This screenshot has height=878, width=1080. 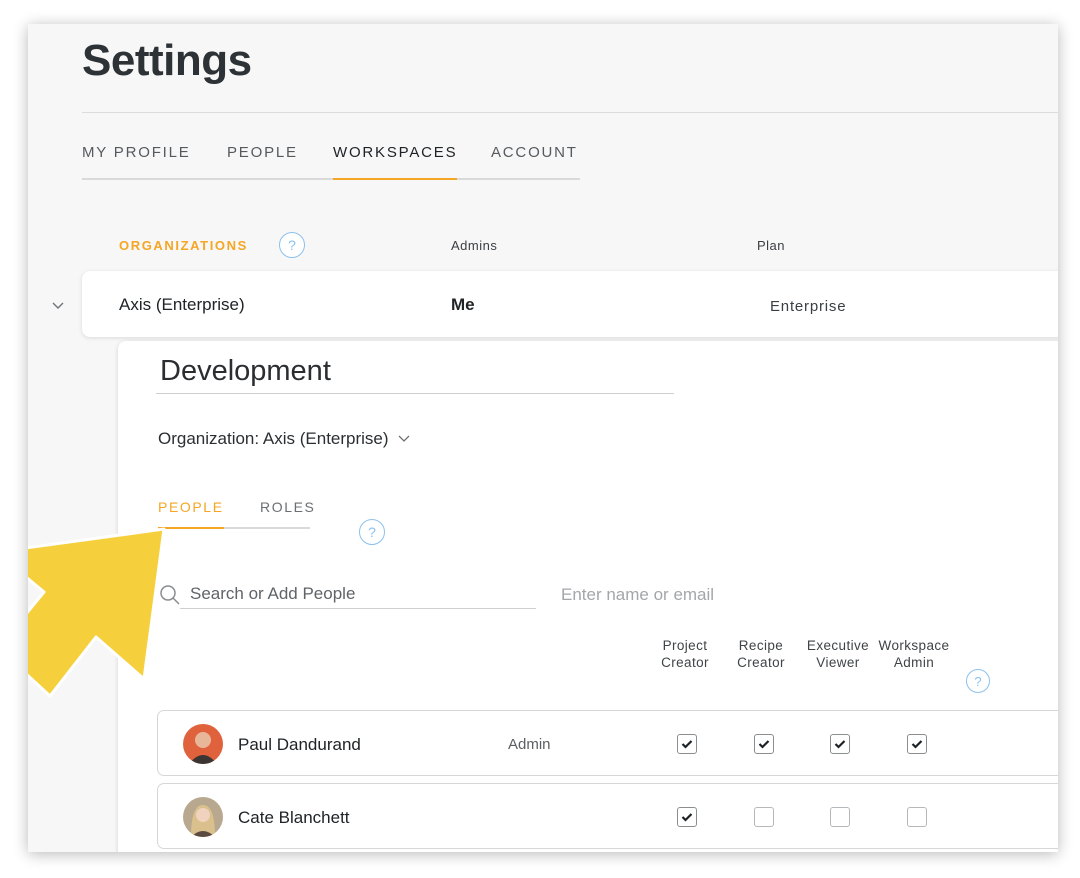 I want to click on page-title: Settings, so click(x=167, y=60).